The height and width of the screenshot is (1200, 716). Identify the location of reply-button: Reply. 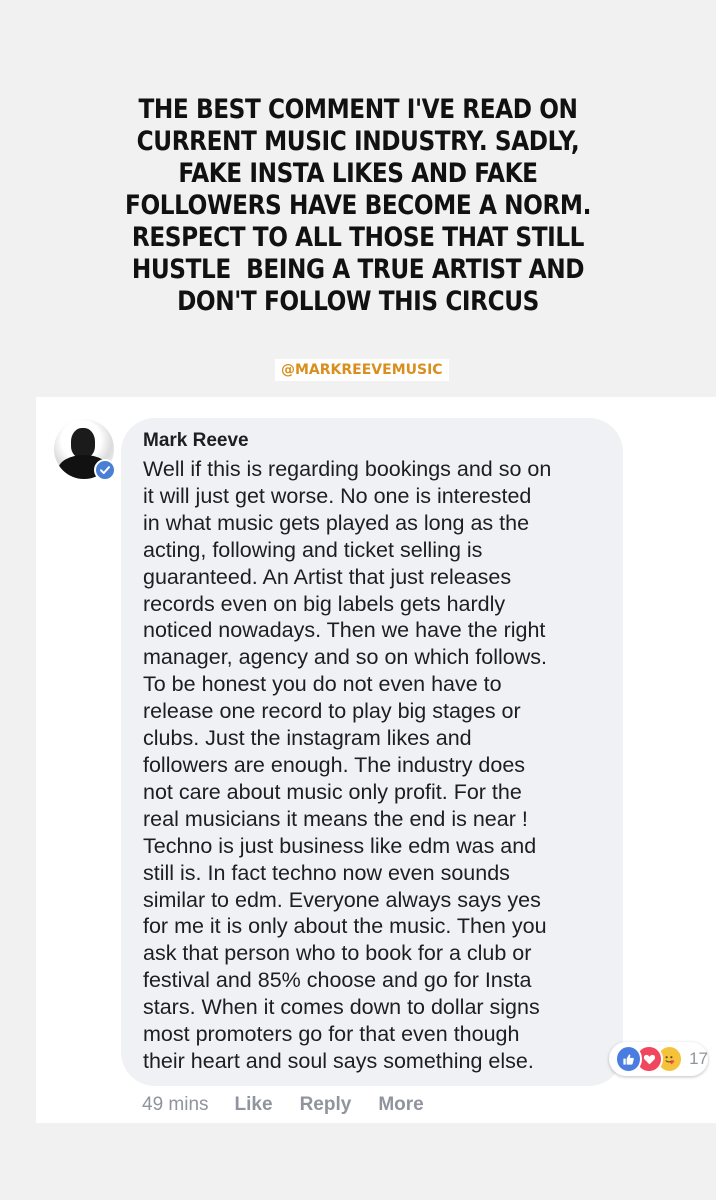
(326, 1105).